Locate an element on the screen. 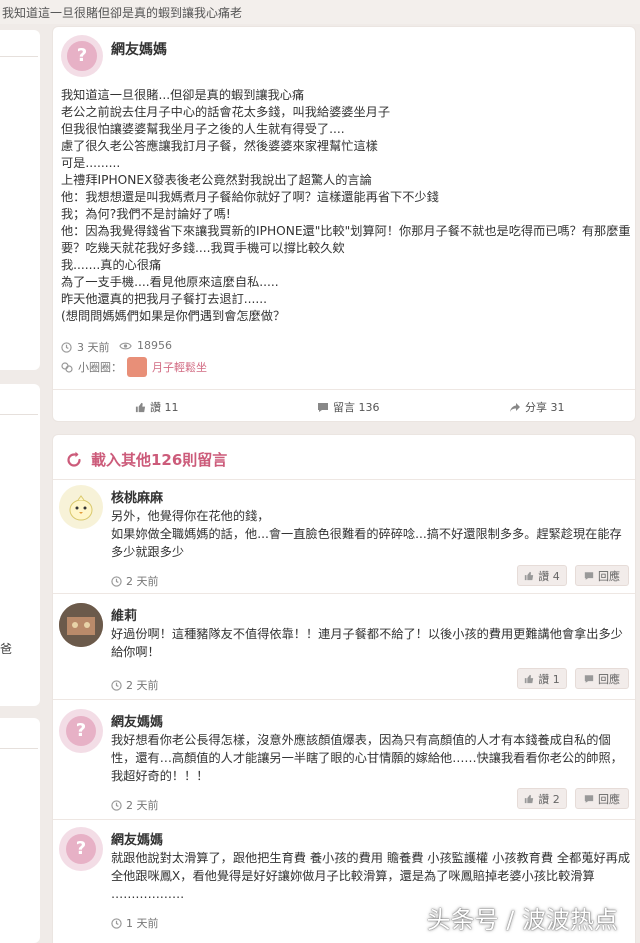  group-label: 小圈圈： is located at coordinates (100, 367).